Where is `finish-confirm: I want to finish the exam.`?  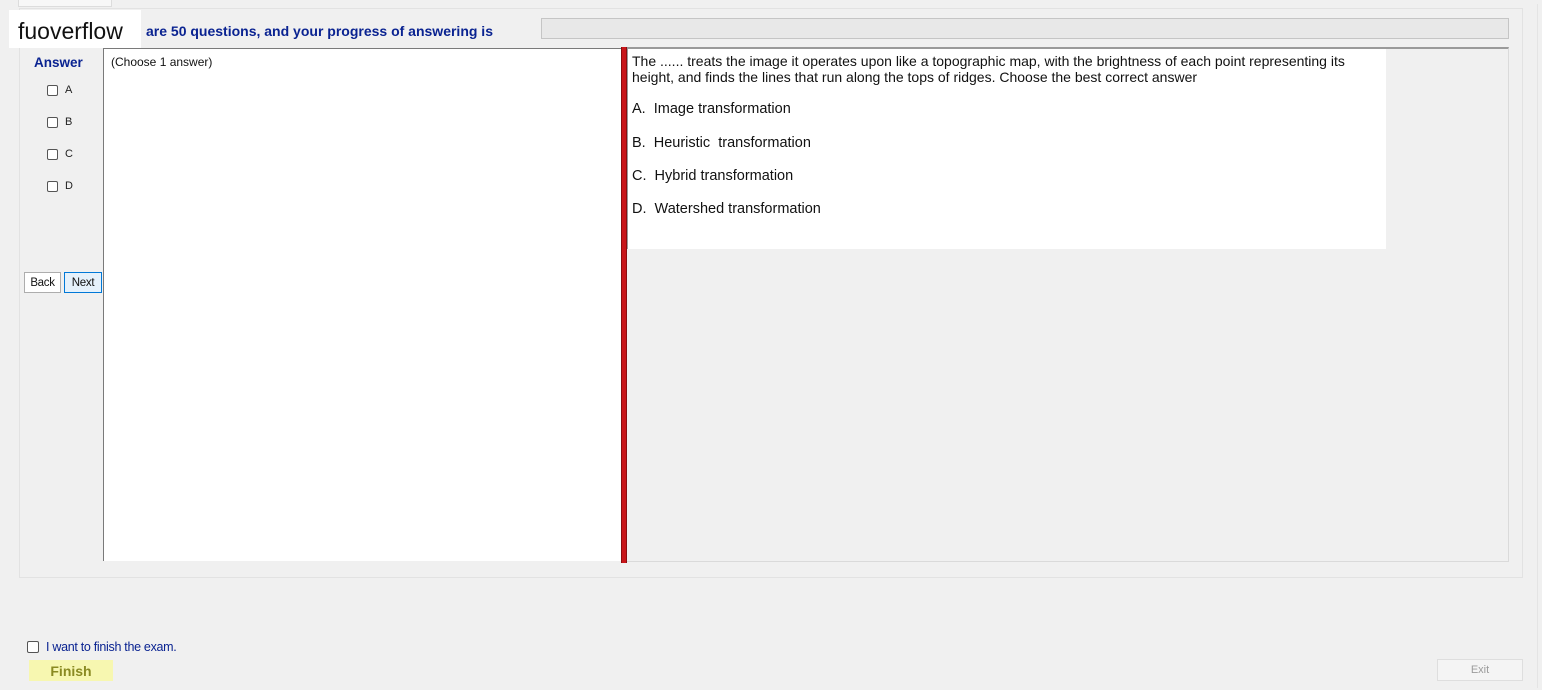 finish-confirm: I want to finish the exam. is located at coordinates (102, 647).